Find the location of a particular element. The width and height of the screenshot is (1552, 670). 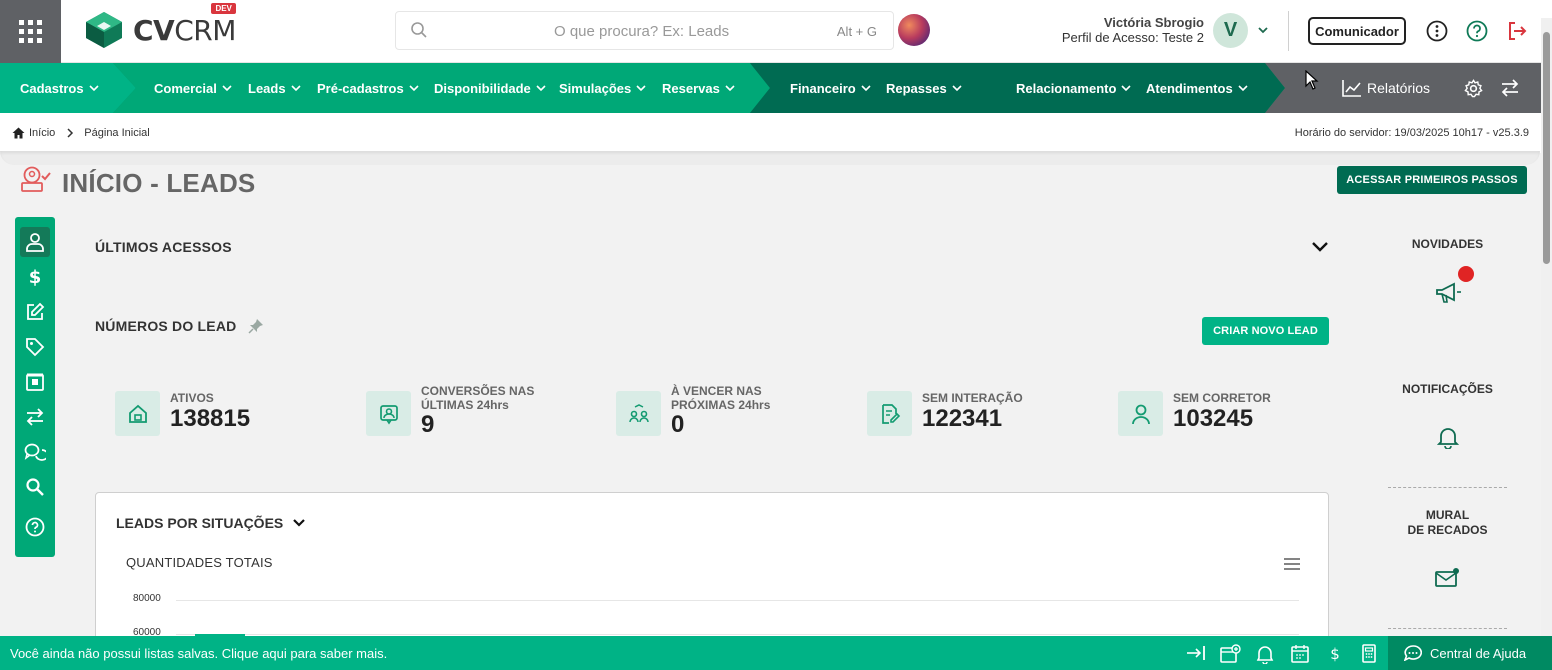

chart-line-icon is located at coordinates (1351, 88).